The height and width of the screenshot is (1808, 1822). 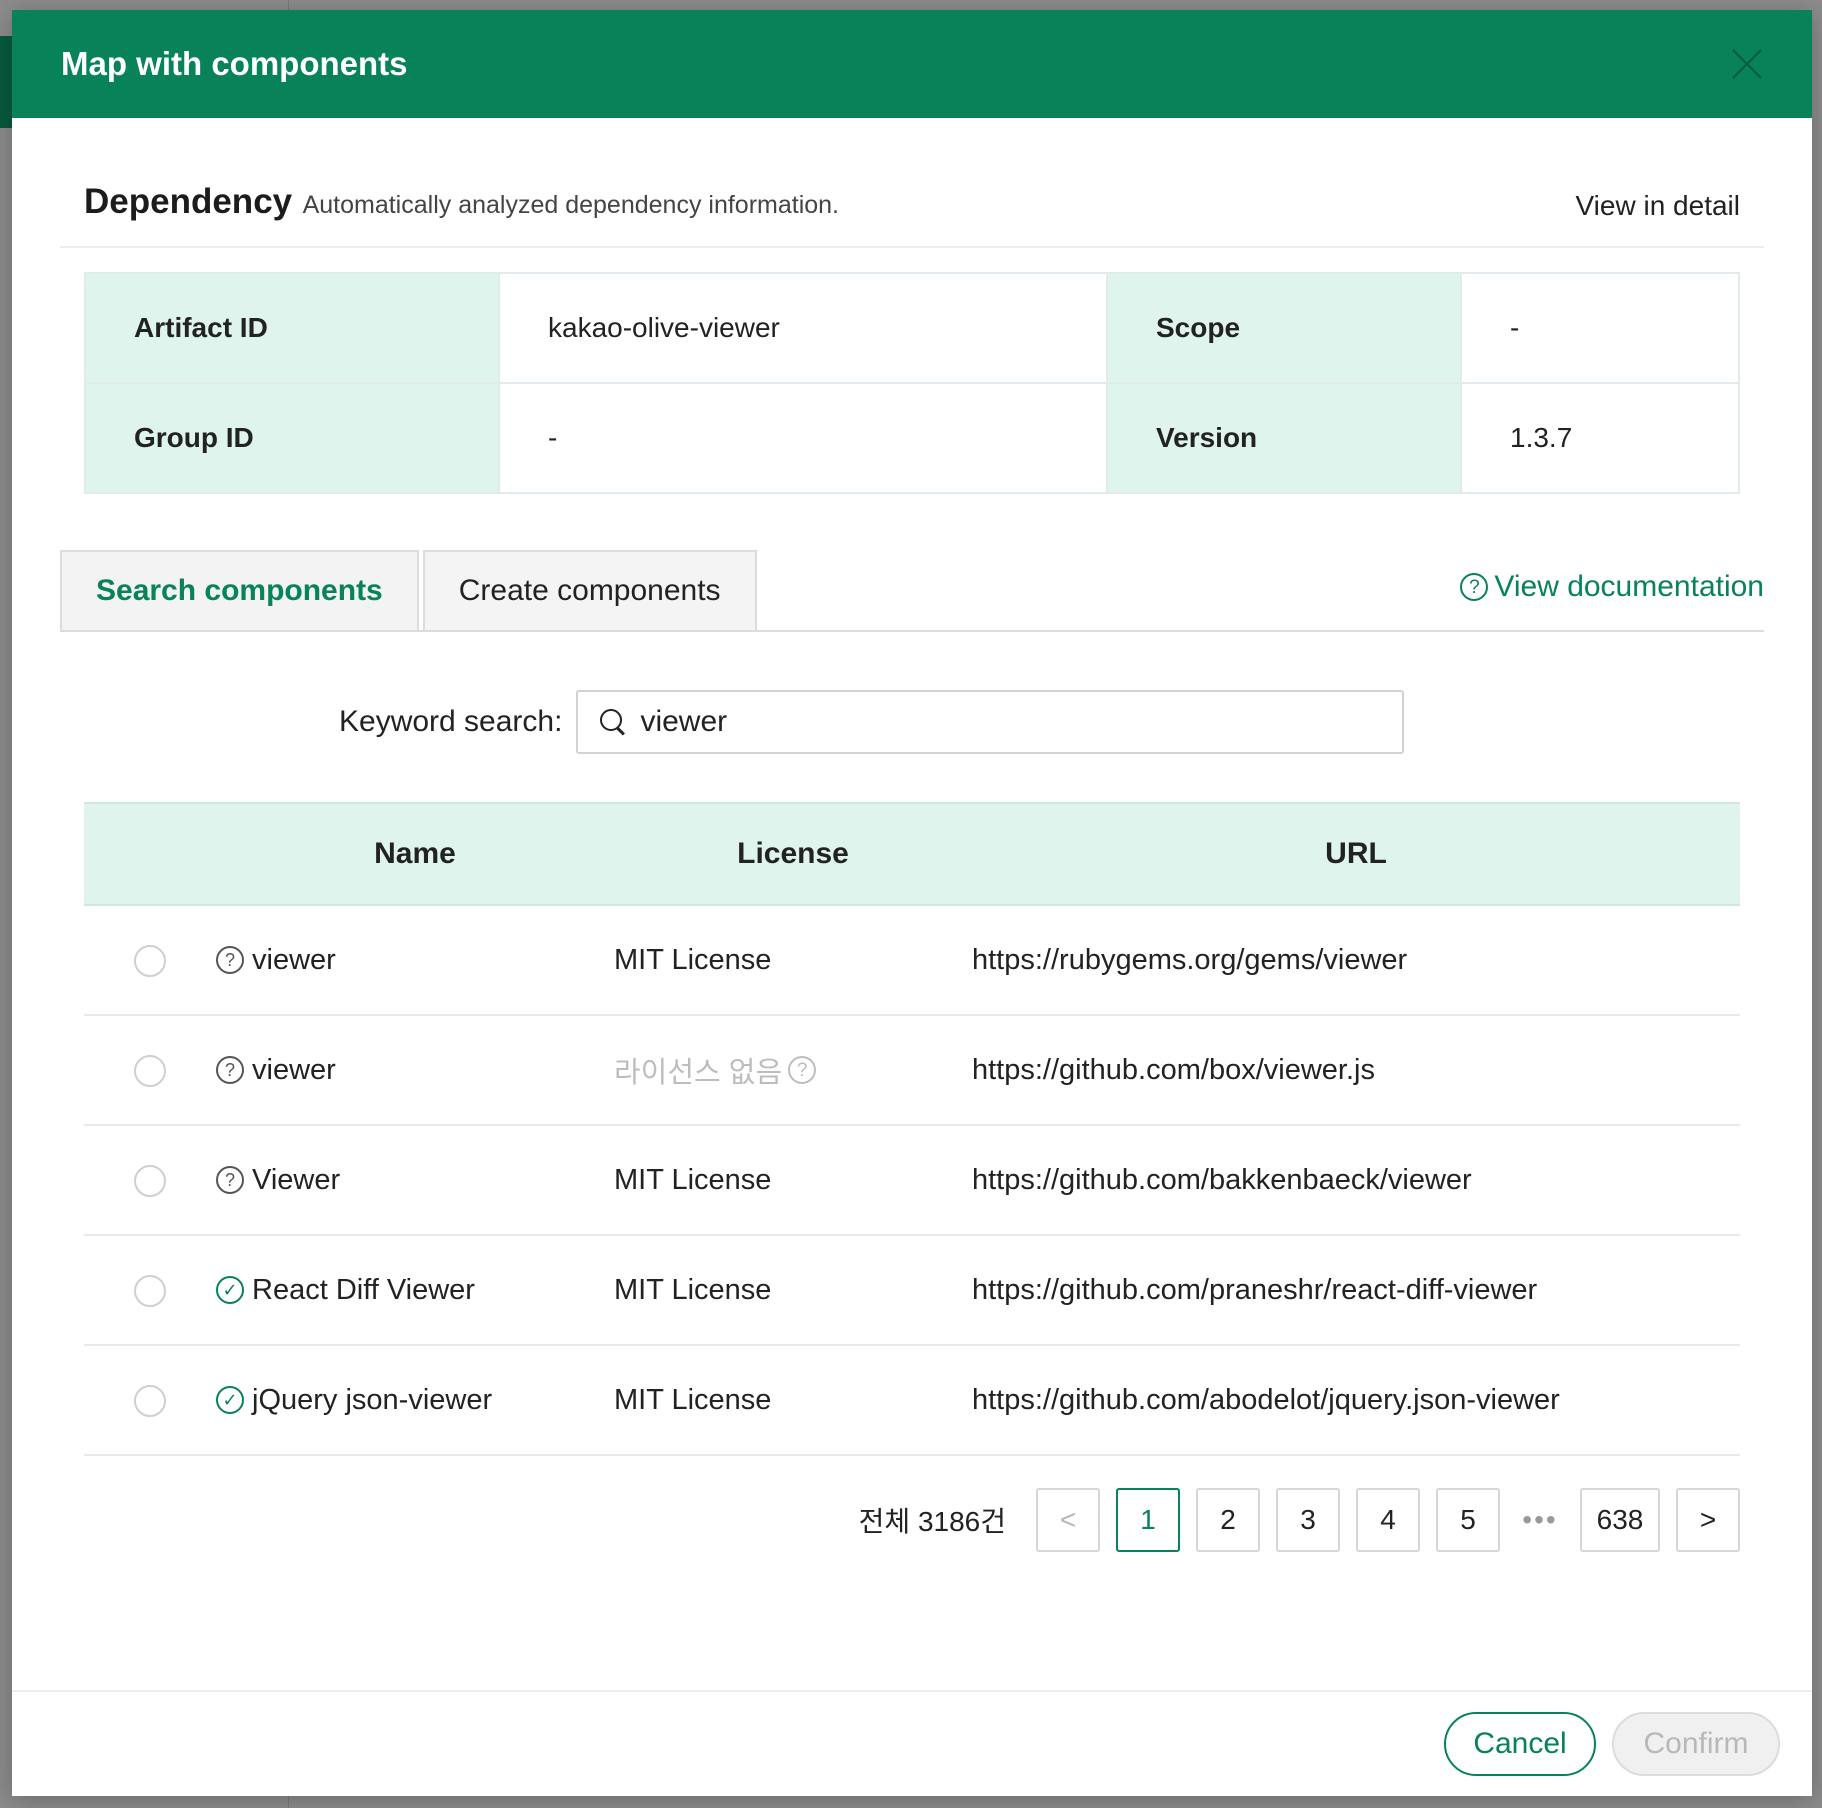 I want to click on page-button-5: 5, so click(x=1468, y=1520).